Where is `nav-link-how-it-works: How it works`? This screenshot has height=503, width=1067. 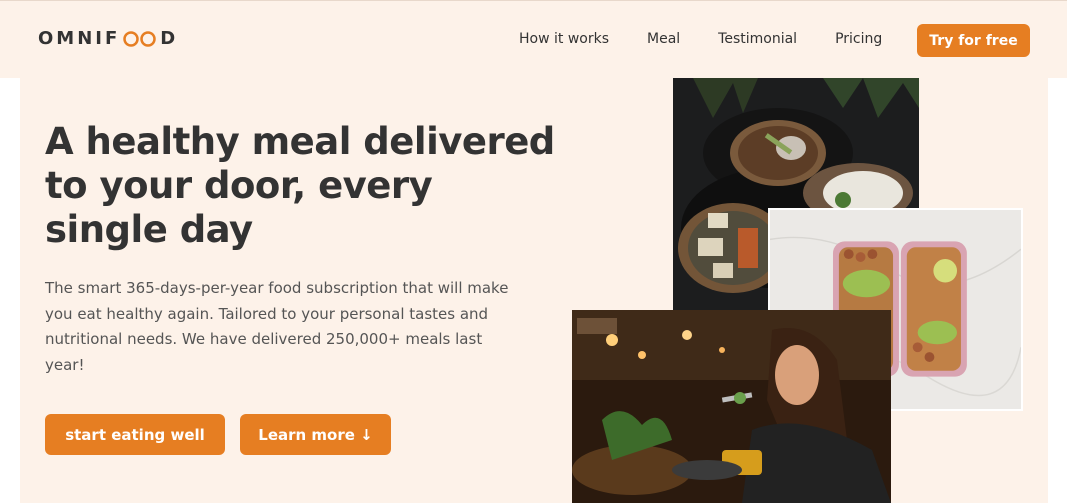 nav-link-how-it-works: How it works is located at coordinates (564, 39).